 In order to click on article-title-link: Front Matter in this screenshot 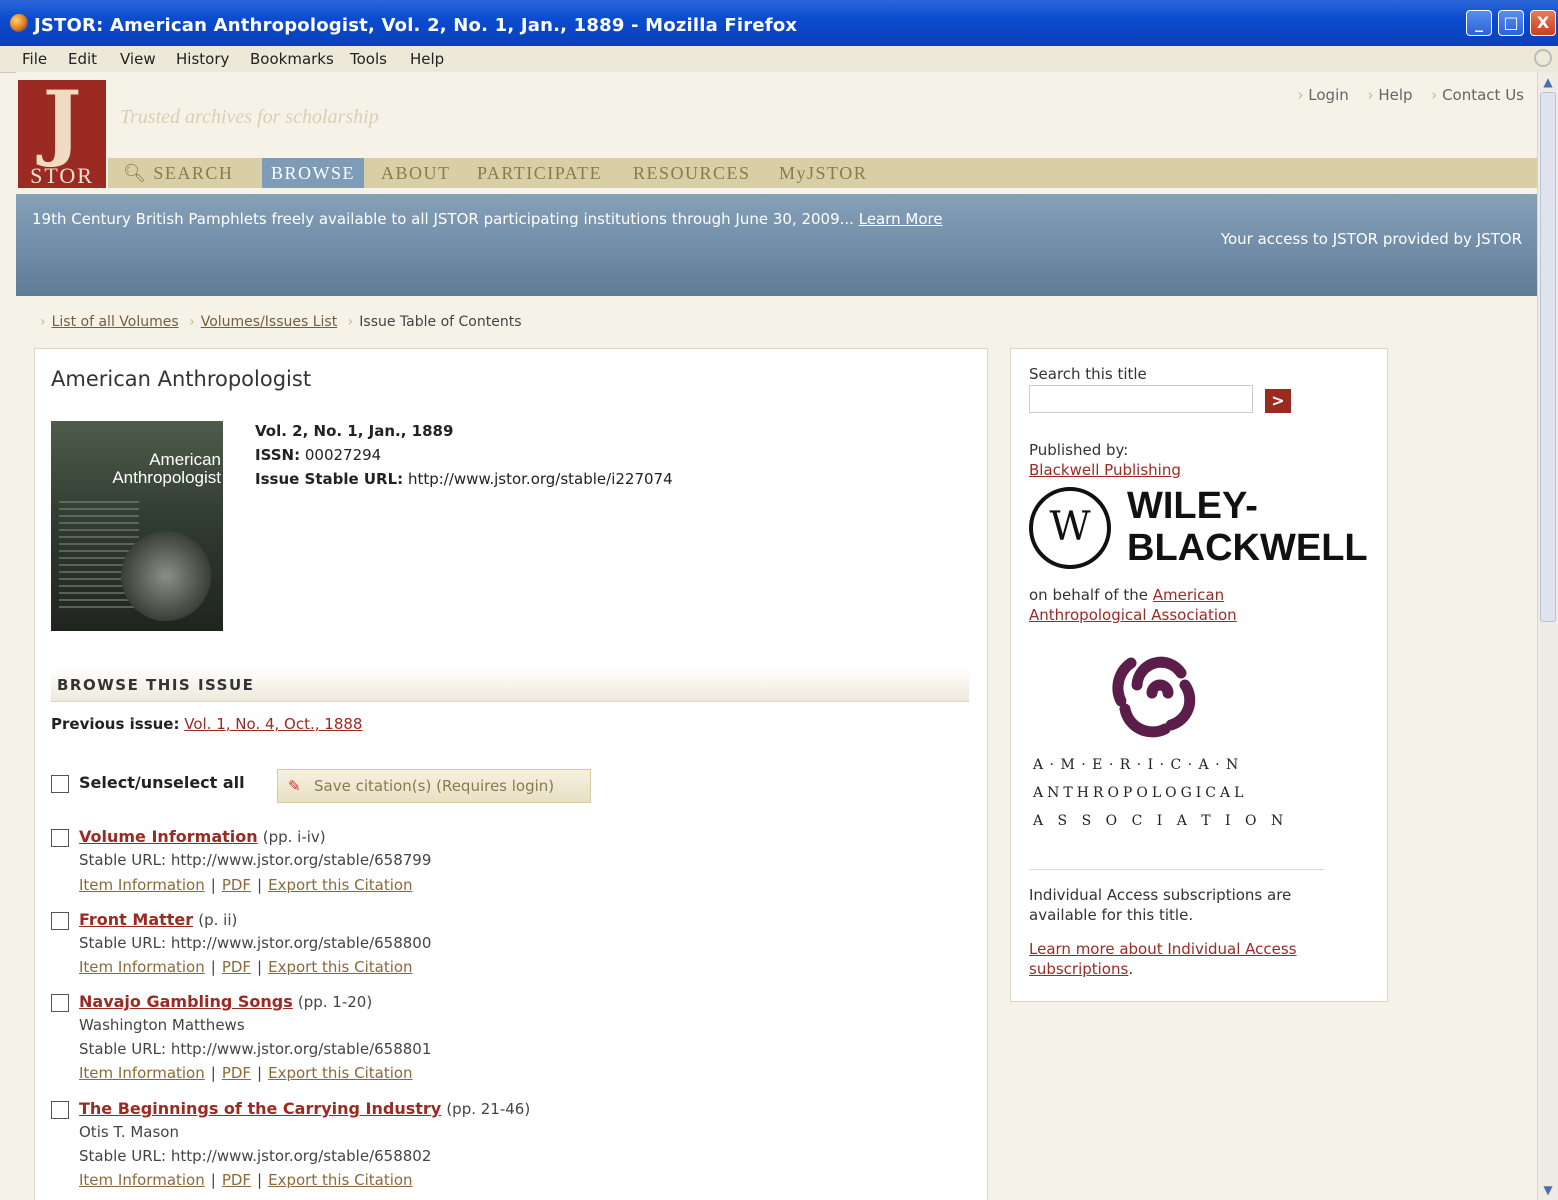, I will do `click(136, 919)`.